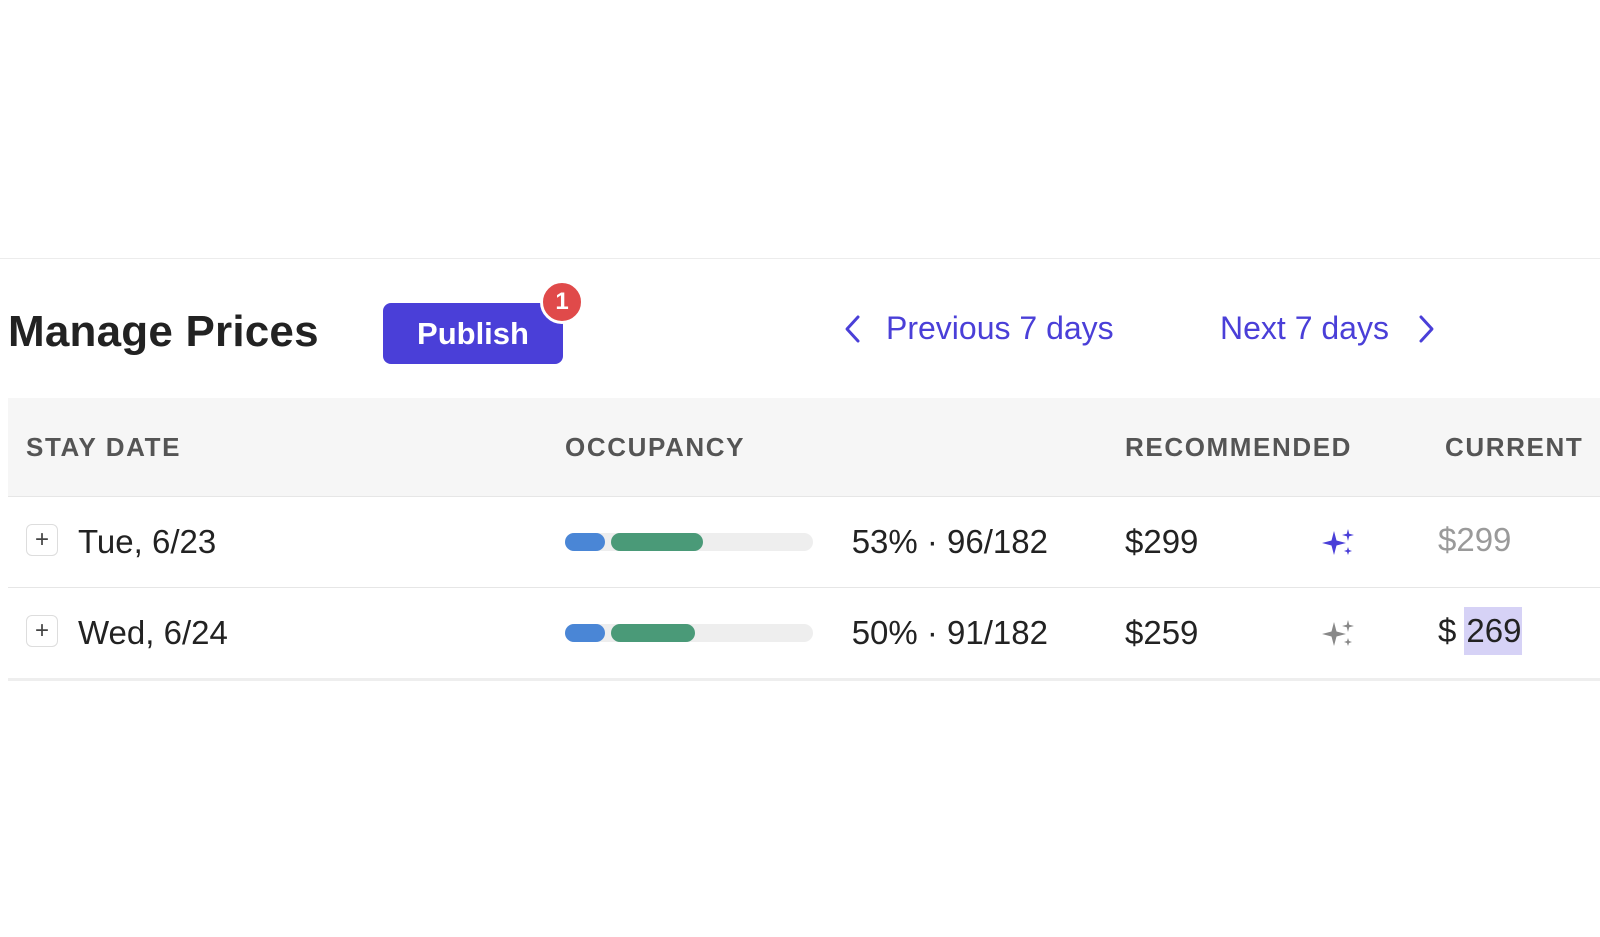  Describe the element at coordinates (1493, 631) in the screenshot. I see `current-price-input` at that location.